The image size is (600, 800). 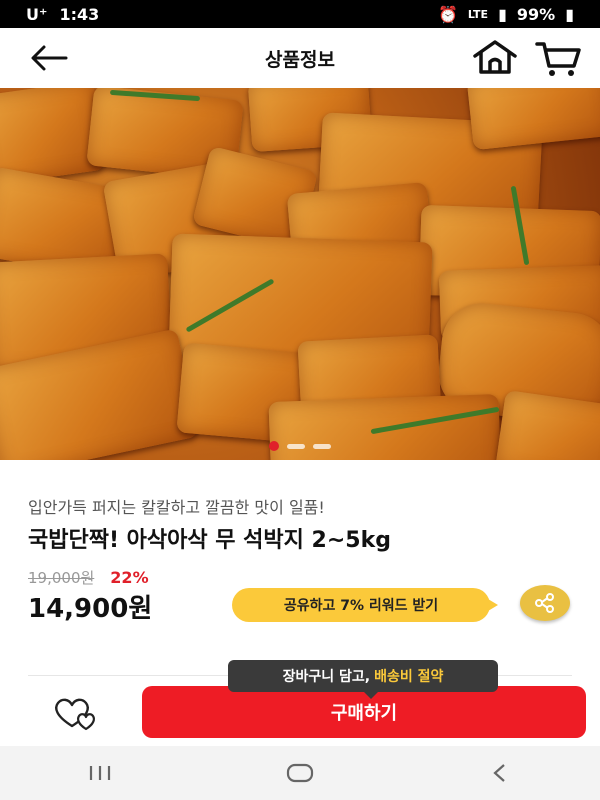 I want to click on page-title: 상품정보, so click(x=300, y=59).